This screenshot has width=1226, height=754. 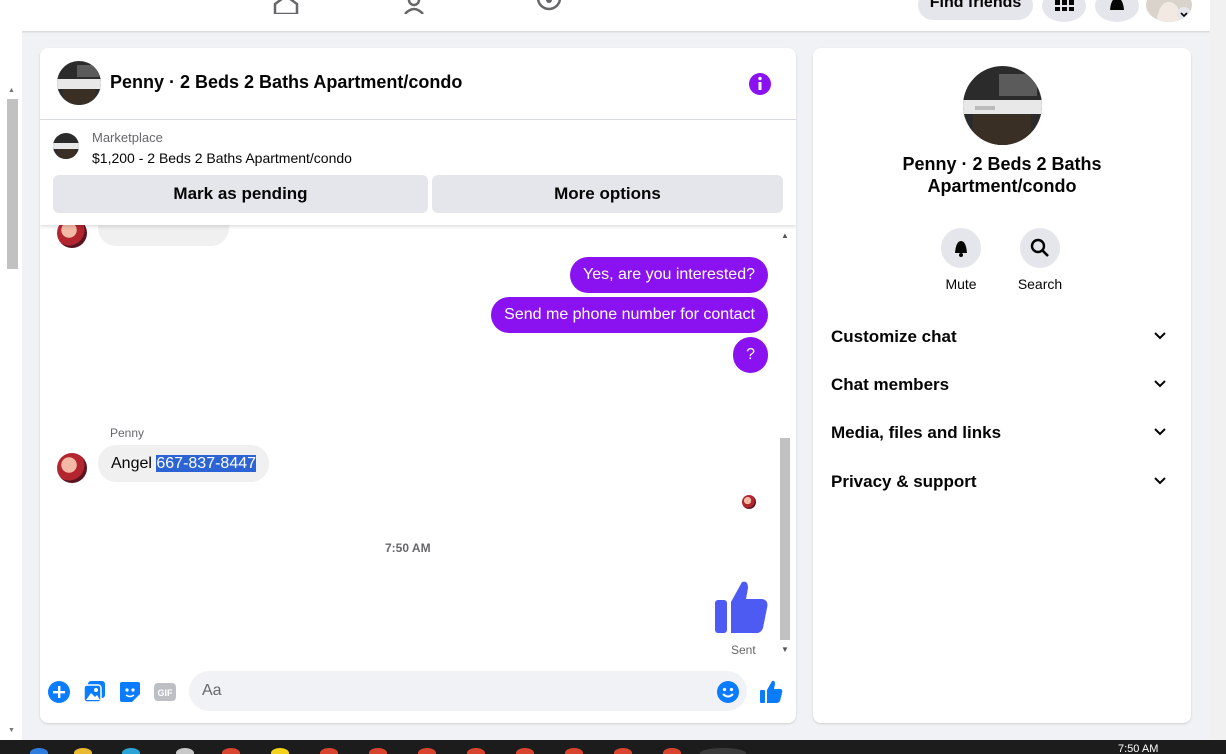 What do you see at coordinates (1040, 284) in the screenshot?
I see `search-label: Search` at bounding box center [1040, 284].